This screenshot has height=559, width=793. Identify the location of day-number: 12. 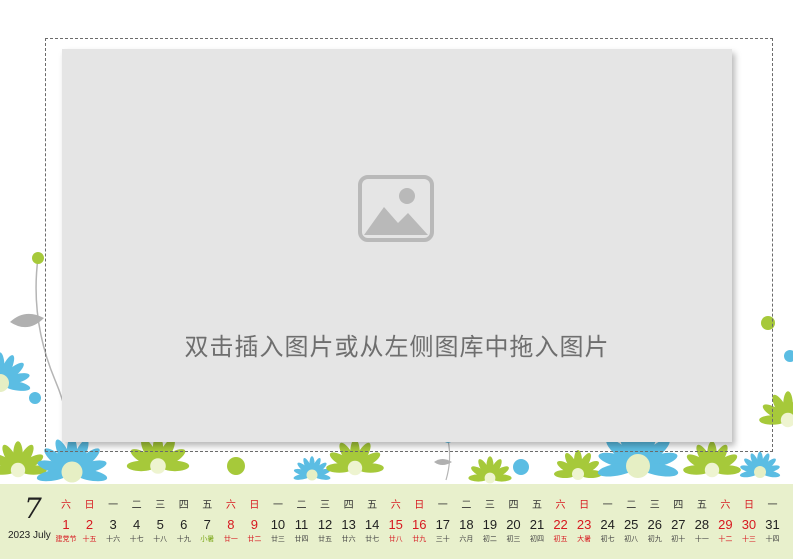
(325, 524).